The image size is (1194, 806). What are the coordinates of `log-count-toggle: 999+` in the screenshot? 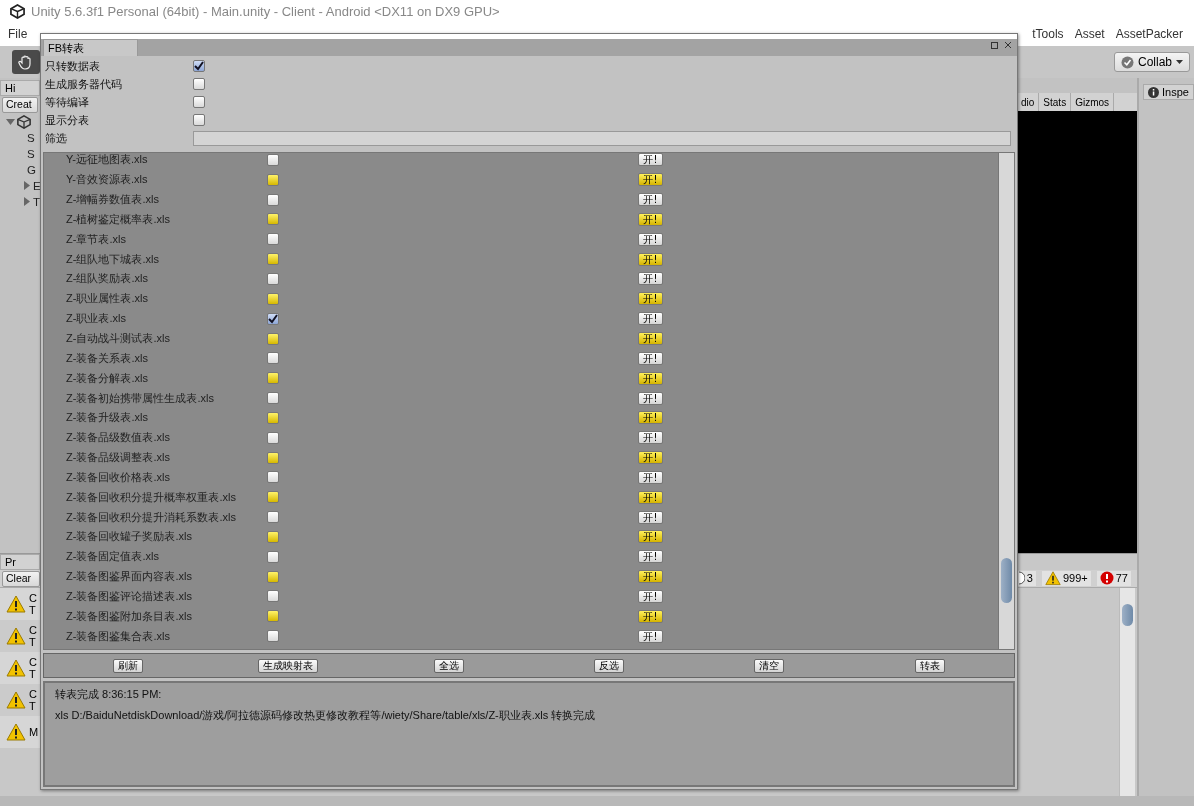 It's located at (1066, 578).